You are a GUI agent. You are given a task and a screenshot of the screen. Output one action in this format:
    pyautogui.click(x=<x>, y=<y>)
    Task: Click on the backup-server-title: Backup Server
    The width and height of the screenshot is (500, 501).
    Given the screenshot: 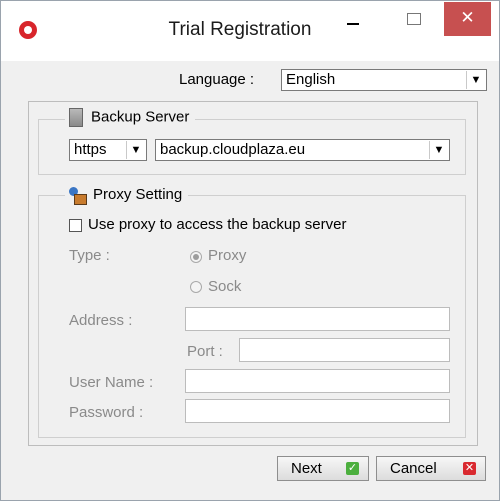 What is the action you would take?
    pyautogui.click(x=140, y=117)
    